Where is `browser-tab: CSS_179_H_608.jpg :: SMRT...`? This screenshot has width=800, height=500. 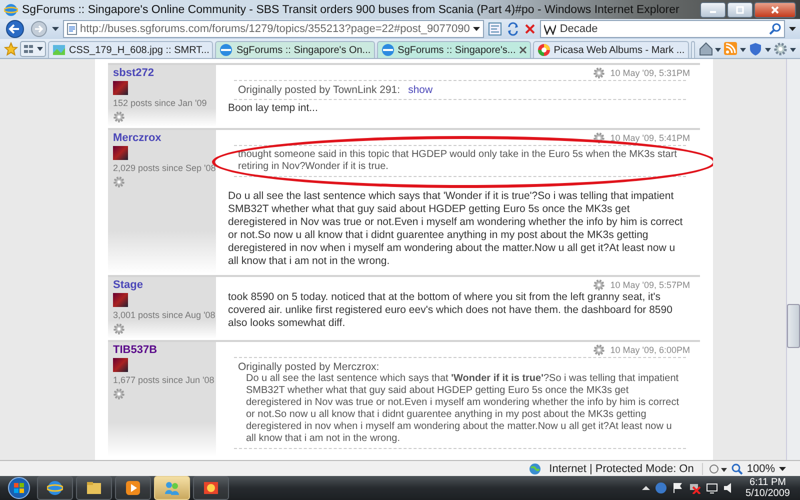
browser-tab: CSS_179_H_608.jpg :: SMRT... is located at coordinates (131, 49).